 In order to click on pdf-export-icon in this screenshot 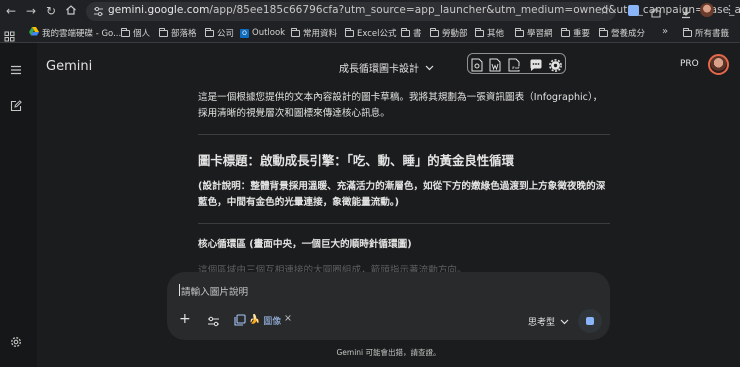, I will do `click(515, 64)`.